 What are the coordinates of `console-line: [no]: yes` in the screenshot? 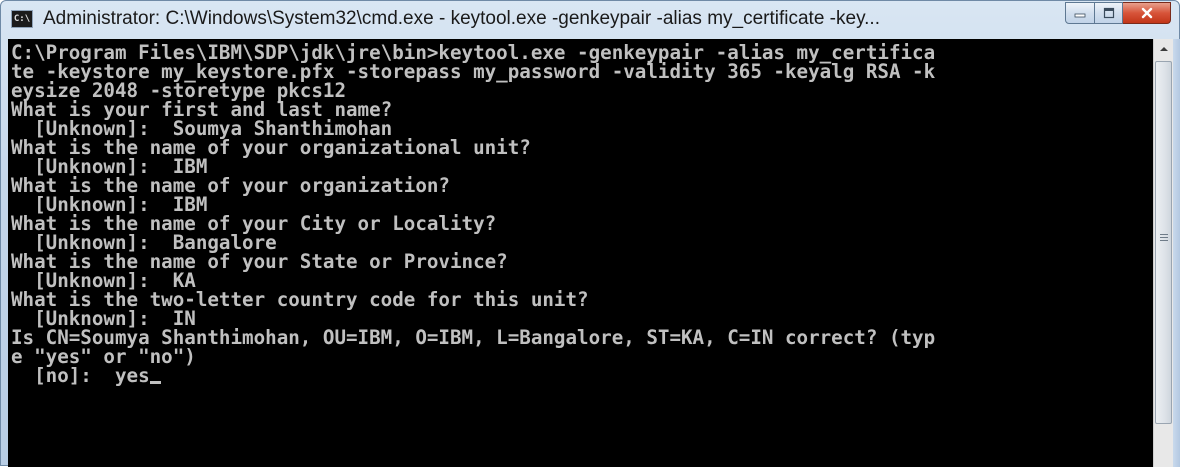 It's located at (80, 375).